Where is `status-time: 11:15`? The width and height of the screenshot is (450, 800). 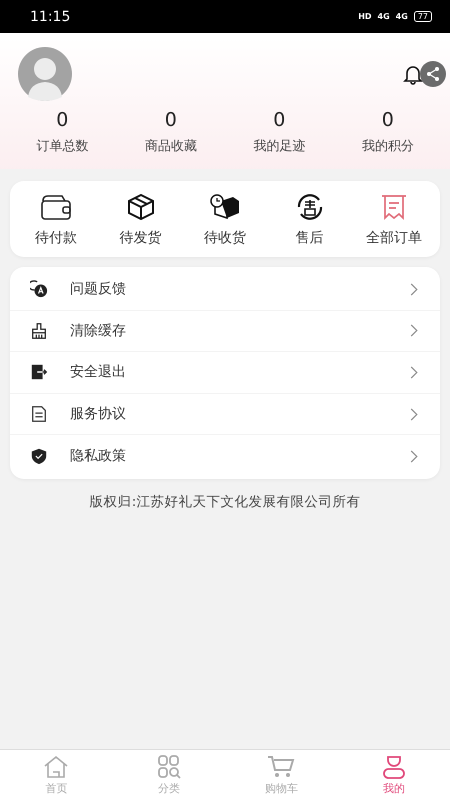
status-time: 11:15 is located at coordinates (50, 16).